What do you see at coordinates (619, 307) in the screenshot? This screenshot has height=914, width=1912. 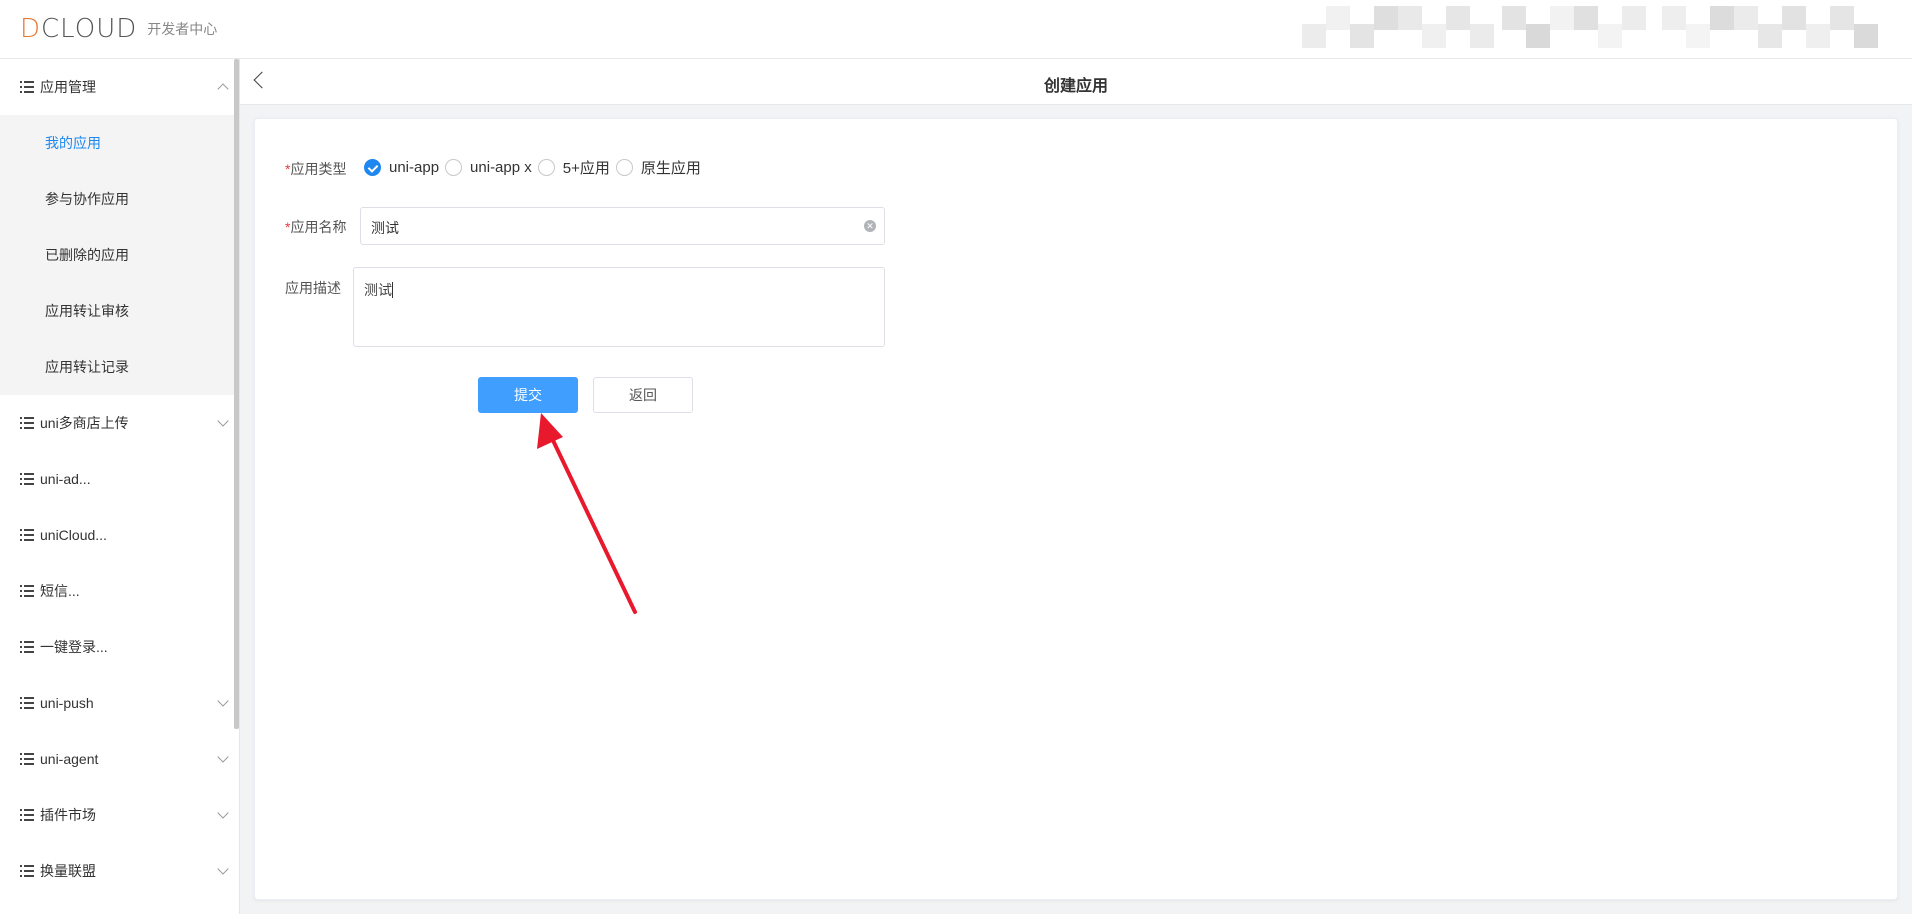 I see `app-desc-textarea: 测试` at bounding box center [619, 307].